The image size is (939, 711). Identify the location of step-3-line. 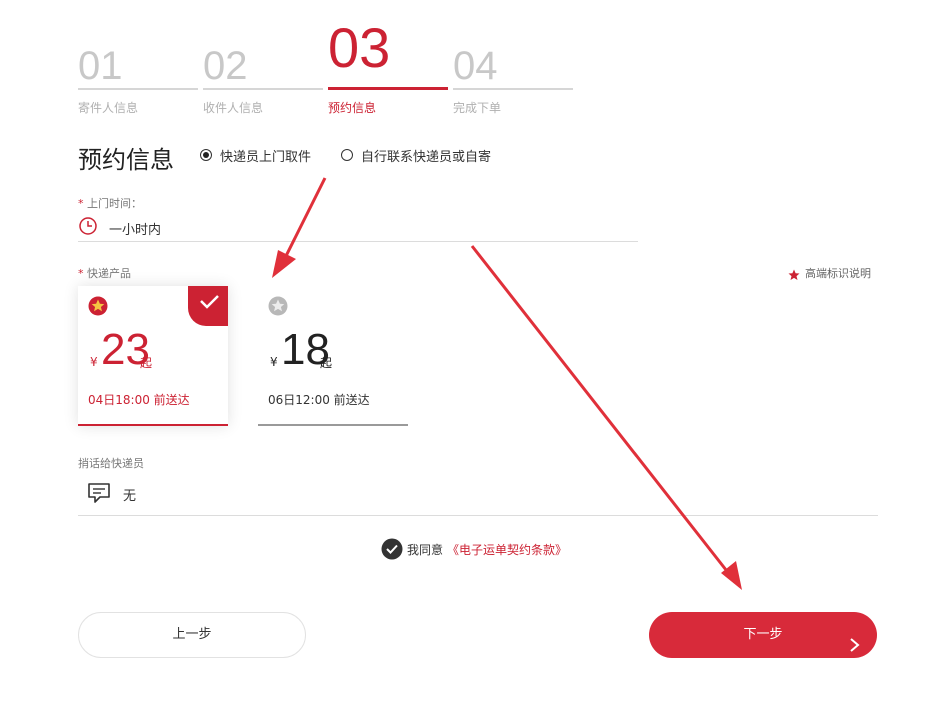
(388, 88).